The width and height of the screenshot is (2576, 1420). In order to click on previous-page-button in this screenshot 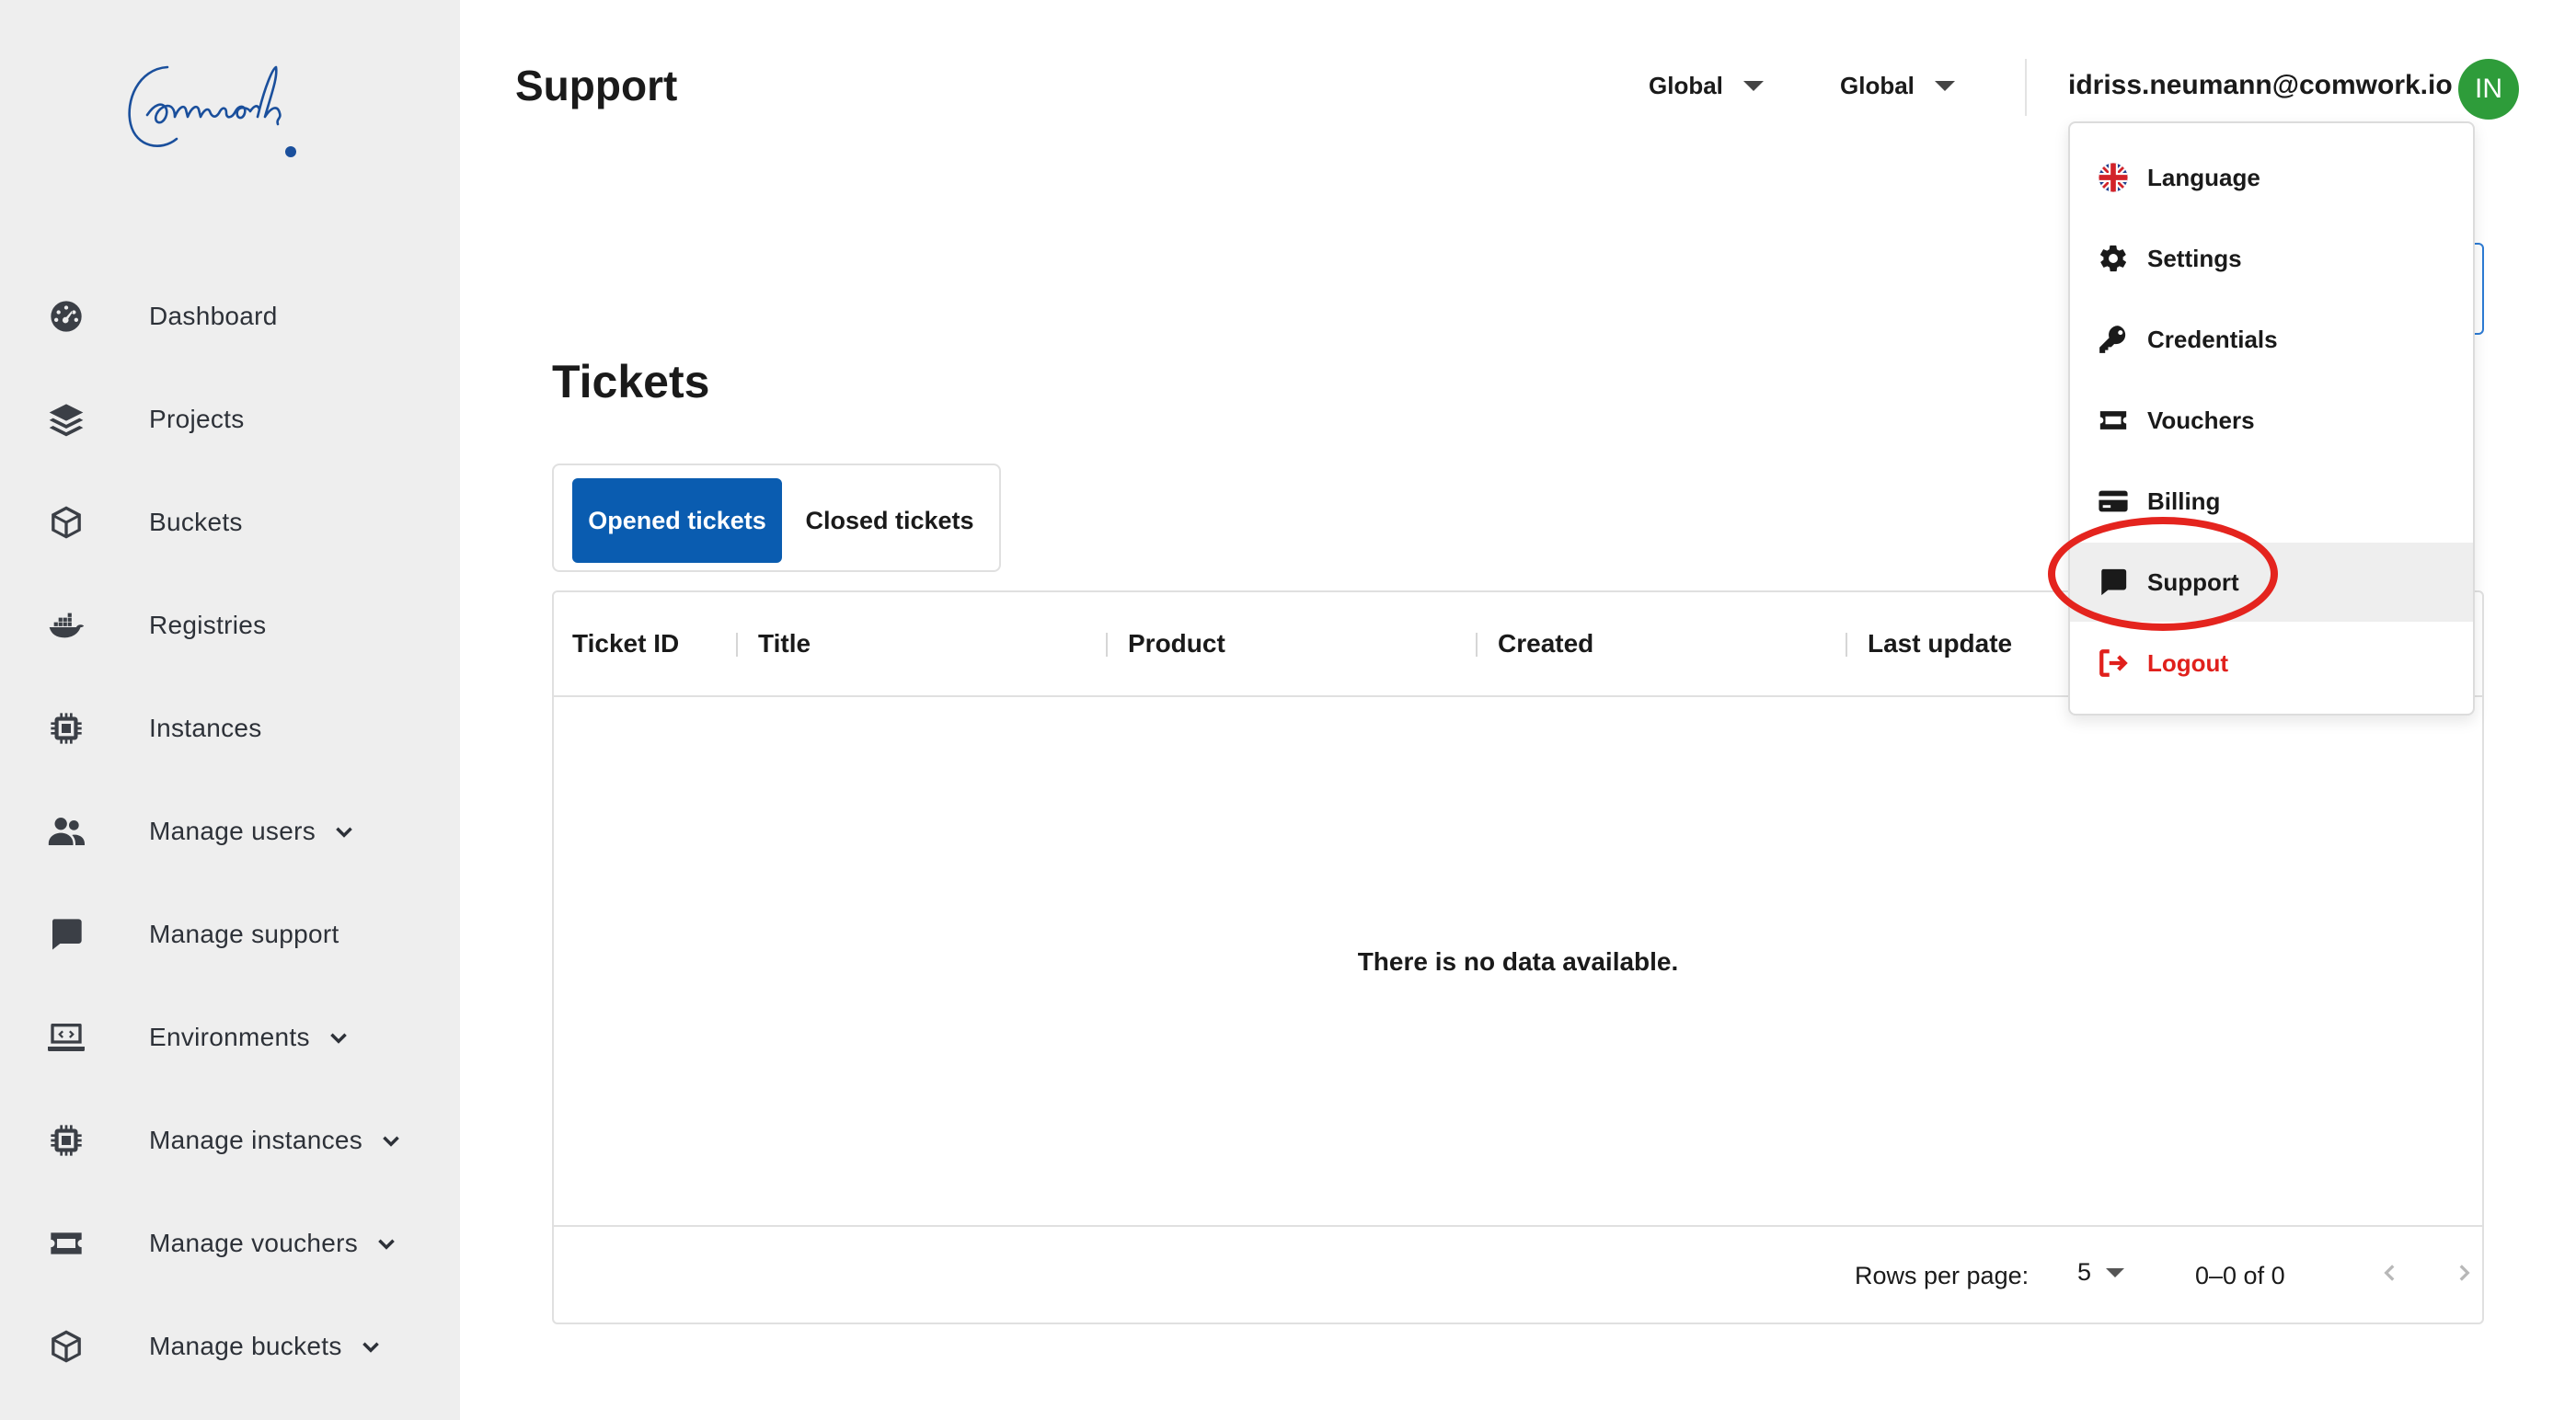, I will do `click(2390, 1273)`.